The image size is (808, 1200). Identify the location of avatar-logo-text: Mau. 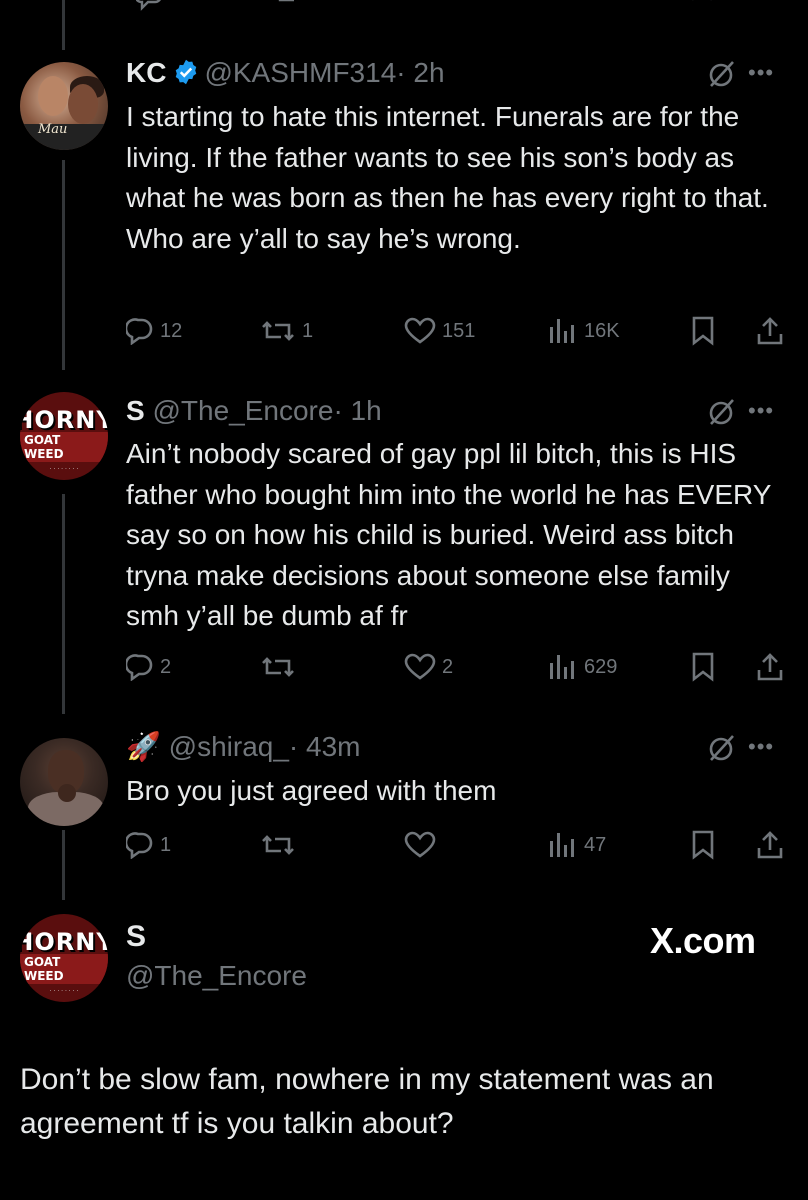
(53, 129).